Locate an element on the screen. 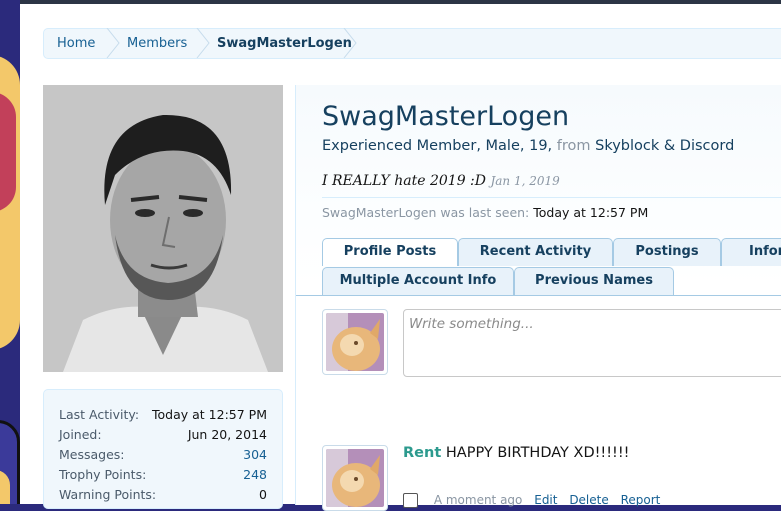  status-message: I REALLY hate 2019 :D Jan 1, 2019 is located at coordinates (441, 181).